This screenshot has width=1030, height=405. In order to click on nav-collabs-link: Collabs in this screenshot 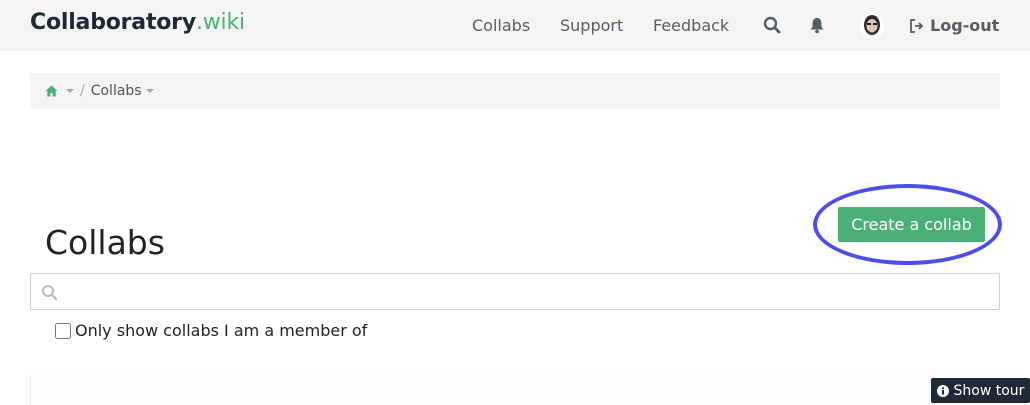, I will do `click(501, 25)`.